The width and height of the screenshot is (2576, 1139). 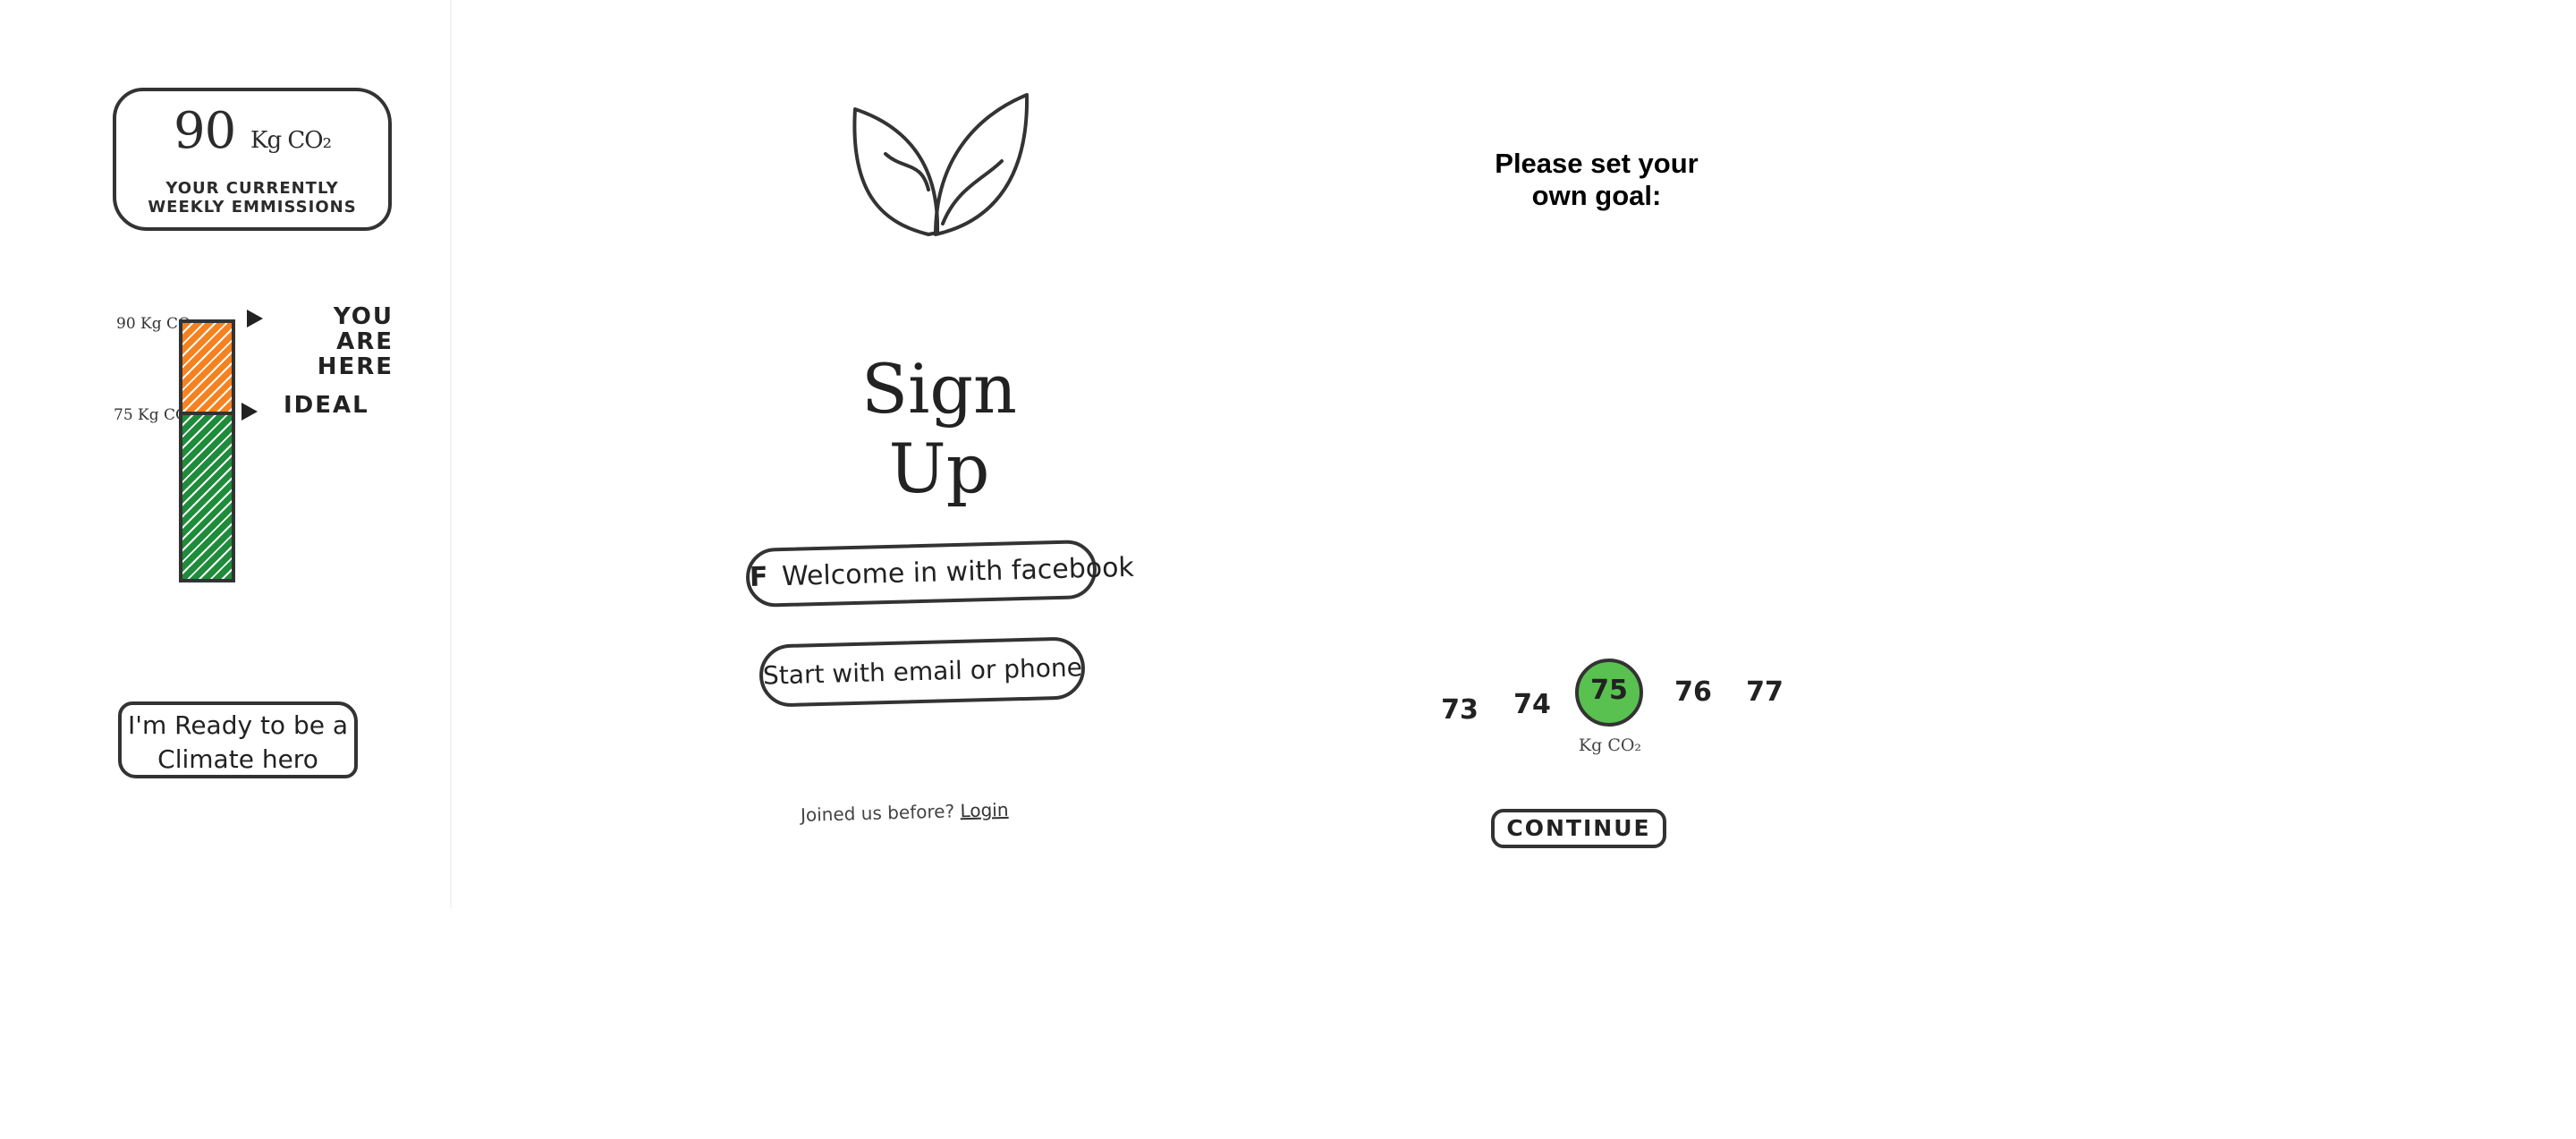 What do you see at coordinates (984, 810) in the screenshot?
I see `login-link: Login` at bounding box center [984, 810].